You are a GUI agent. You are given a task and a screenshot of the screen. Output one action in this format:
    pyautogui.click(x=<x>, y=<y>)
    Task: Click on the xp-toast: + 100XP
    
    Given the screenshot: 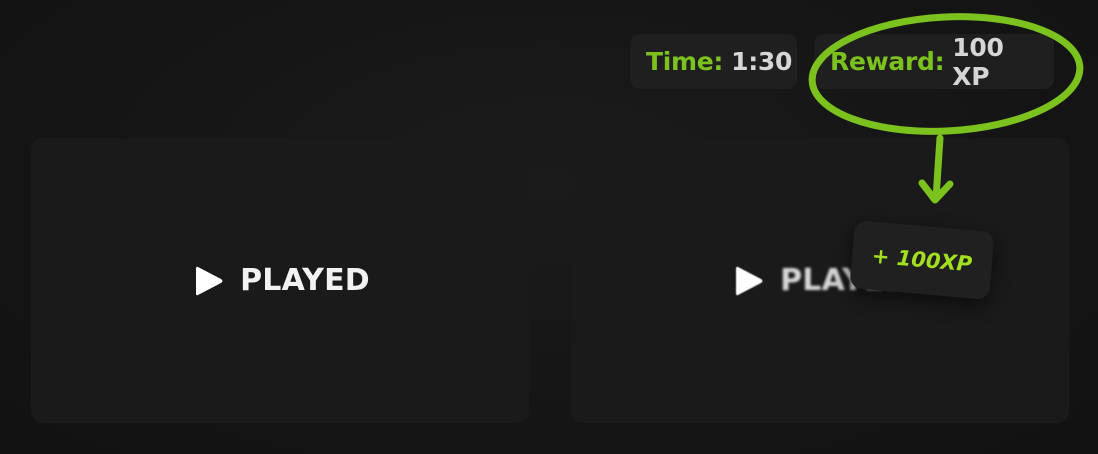 What is the action you would take?
    pyautogui.click(x=922, y=260)
    